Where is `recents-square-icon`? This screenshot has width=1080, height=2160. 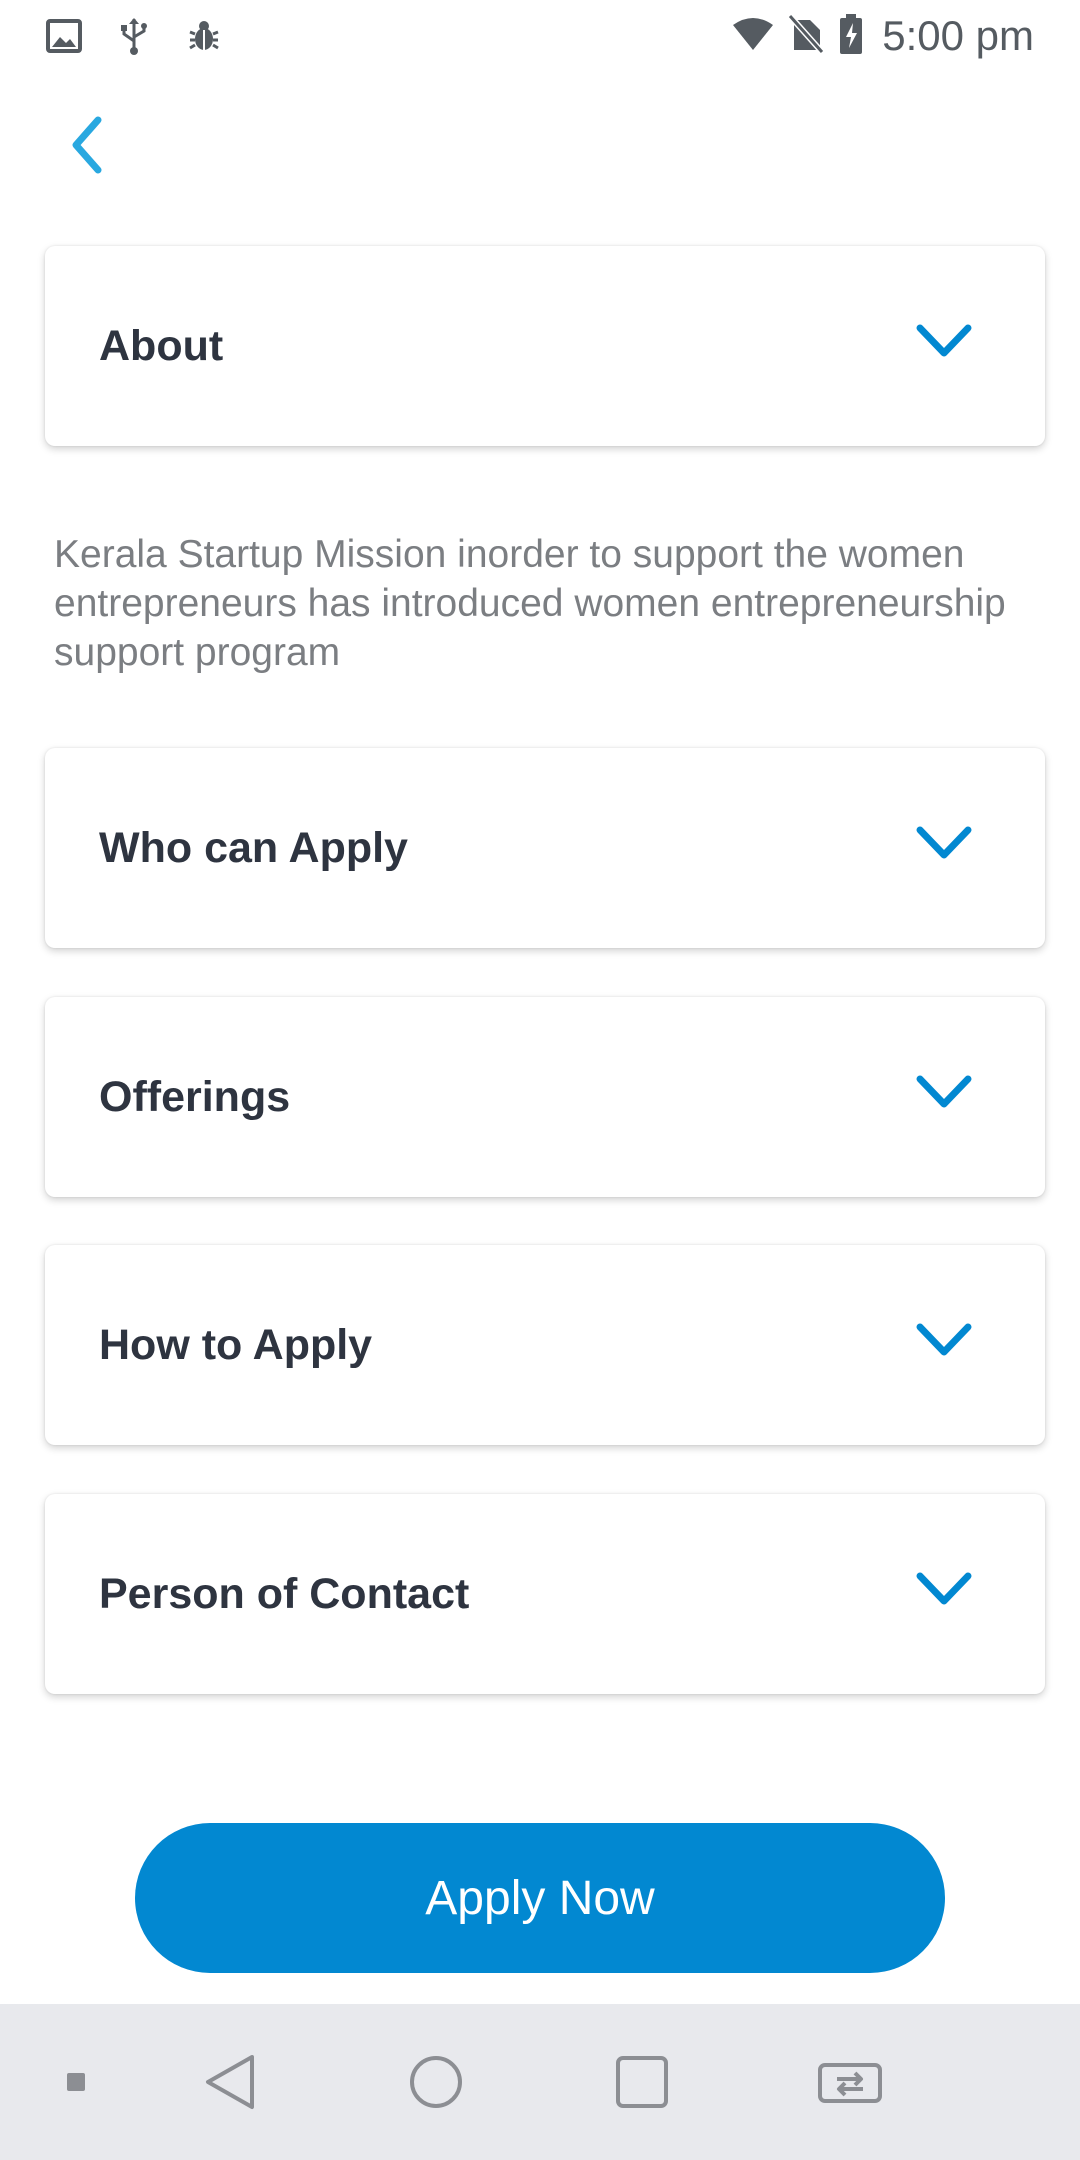 recents-square-icon is located at coordinates (642, 2082).